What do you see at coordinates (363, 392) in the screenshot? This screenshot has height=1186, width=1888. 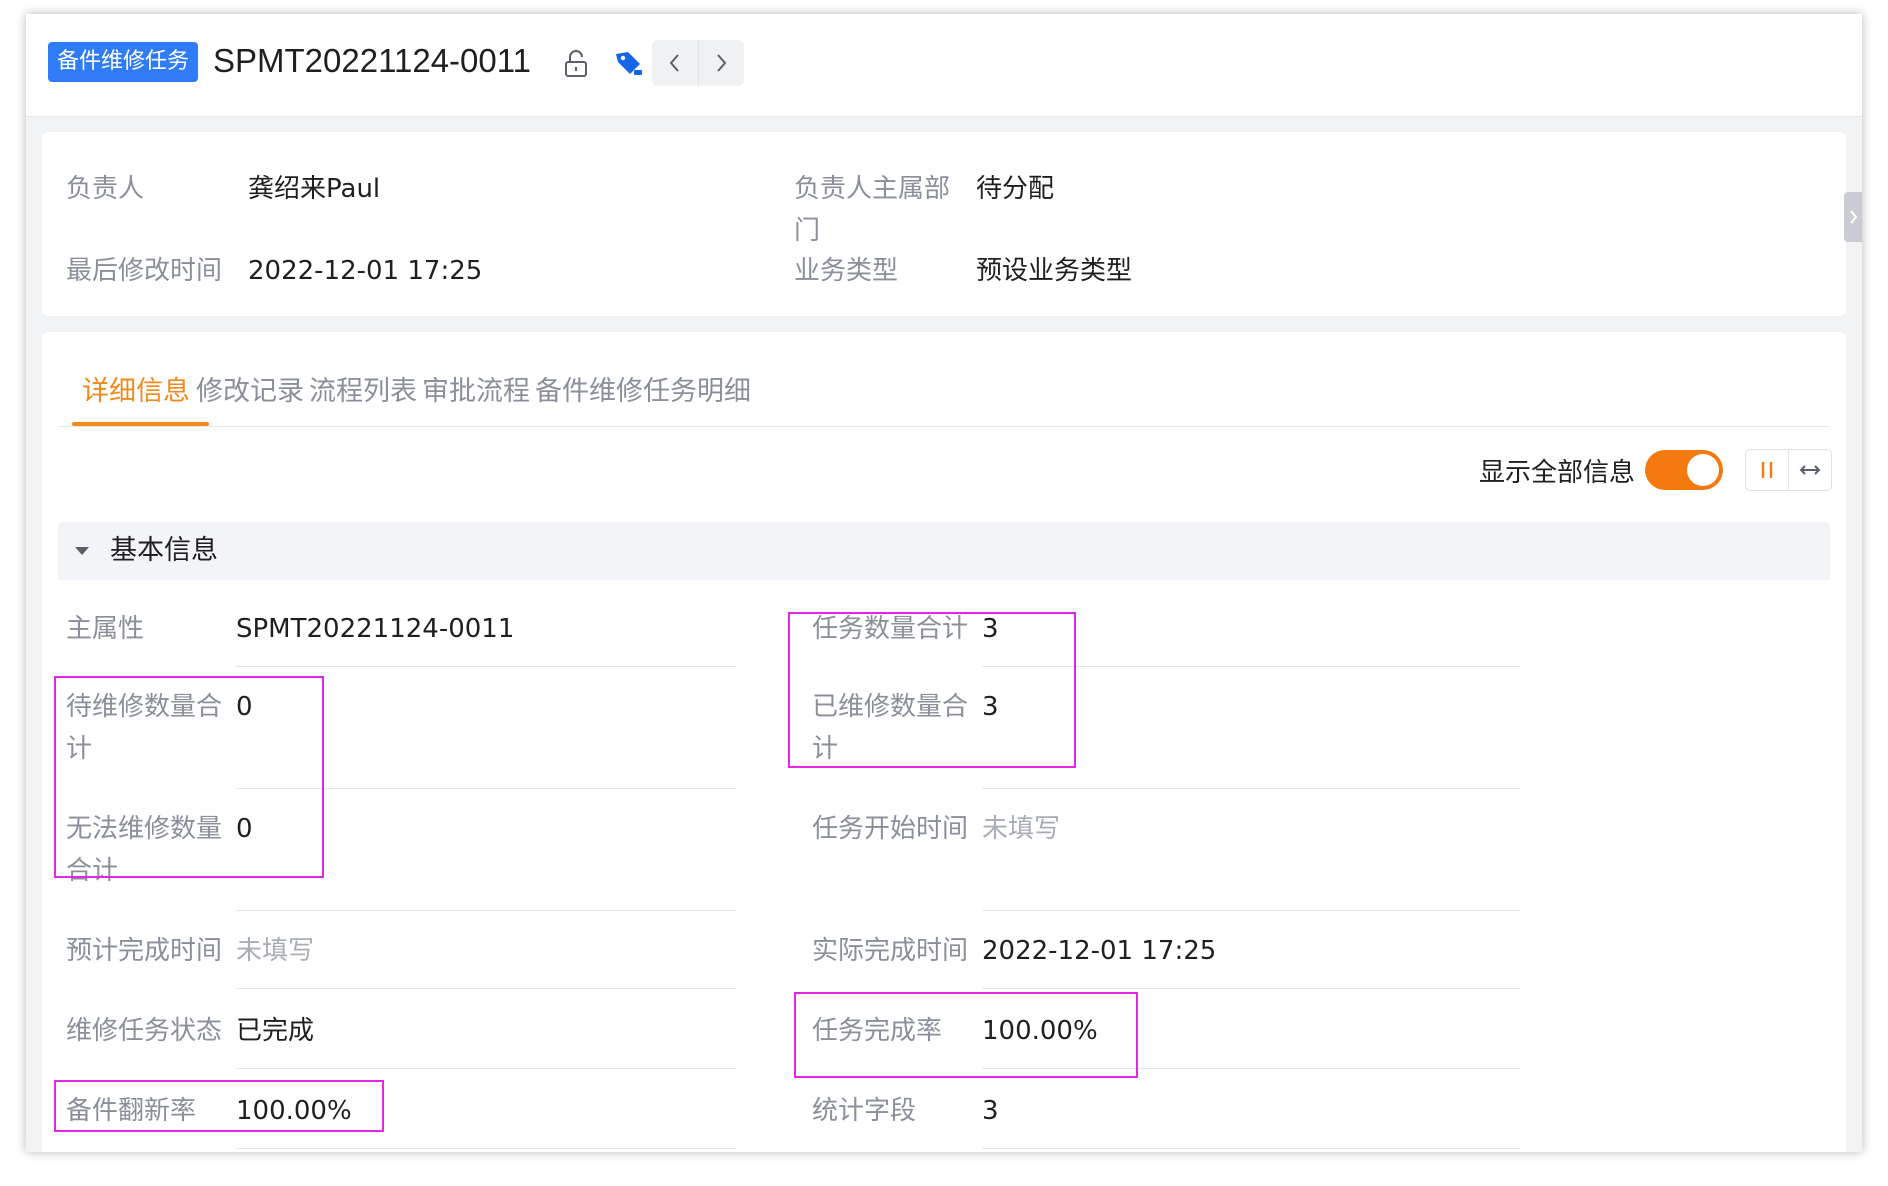 I see `tab-process-list: 流程列表` at bounding box center [363, 392].